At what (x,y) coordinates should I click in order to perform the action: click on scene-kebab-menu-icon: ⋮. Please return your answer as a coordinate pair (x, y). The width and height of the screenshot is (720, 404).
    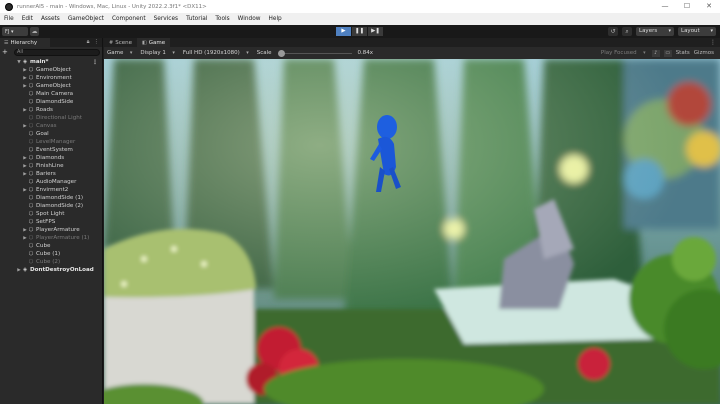
    Looking at the image, I should click on (95, 62).